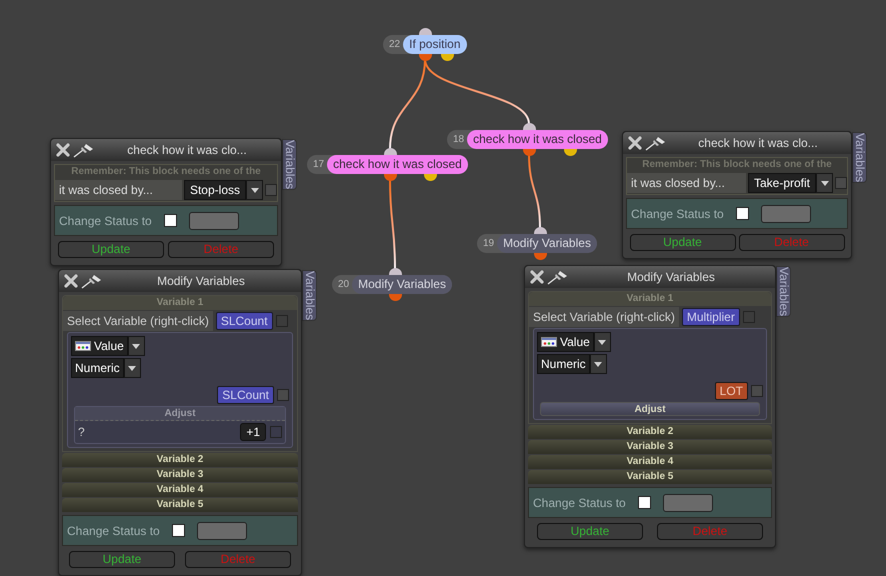 The height and width of the screenshot is (576, 886). I want to click on operand-tag: SLCount, so click(245, 395).